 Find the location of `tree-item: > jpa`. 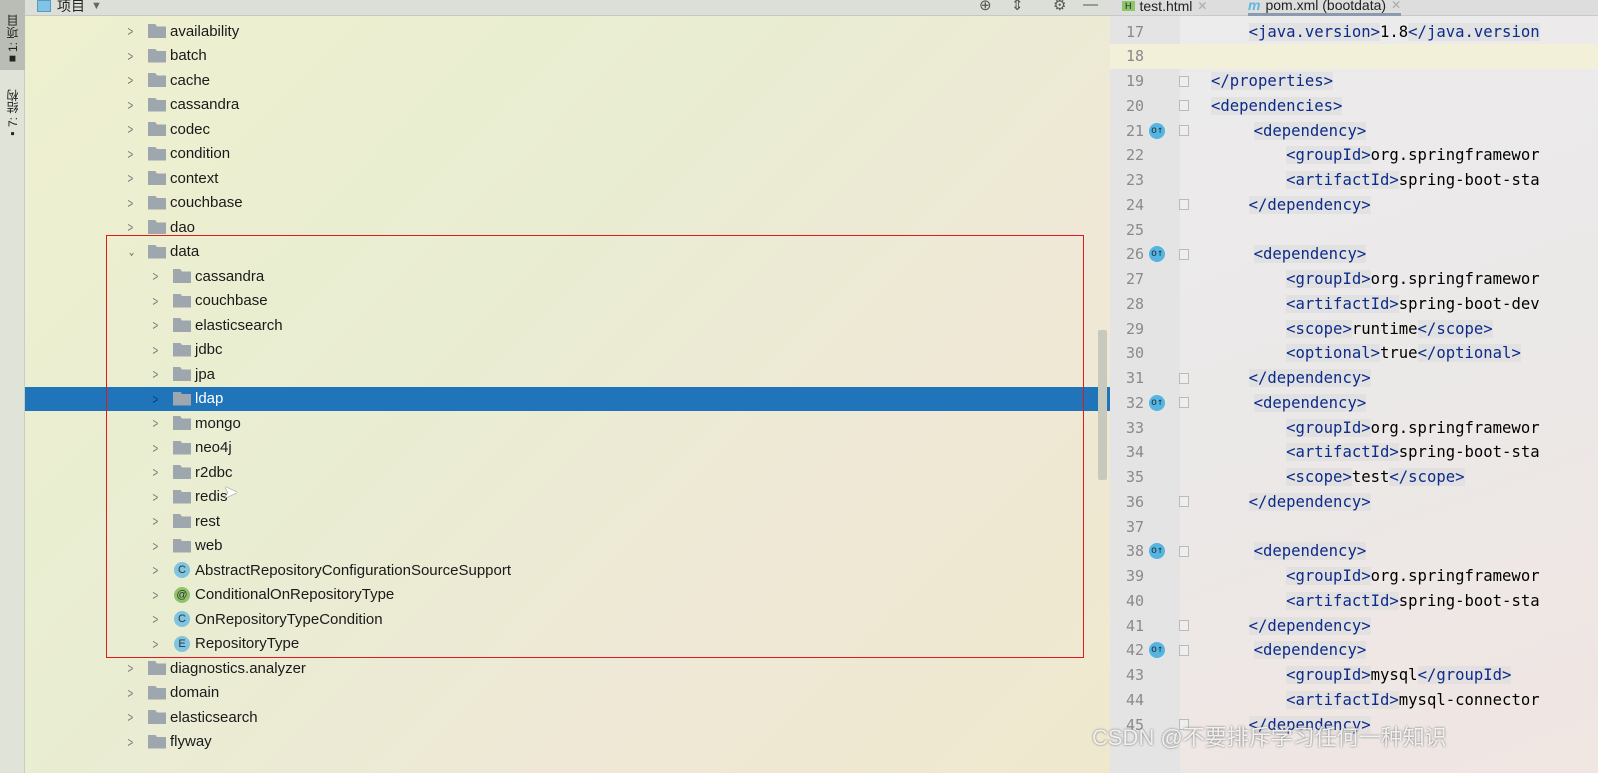

tree-item: > jpa is located at coordinates (567, 374).